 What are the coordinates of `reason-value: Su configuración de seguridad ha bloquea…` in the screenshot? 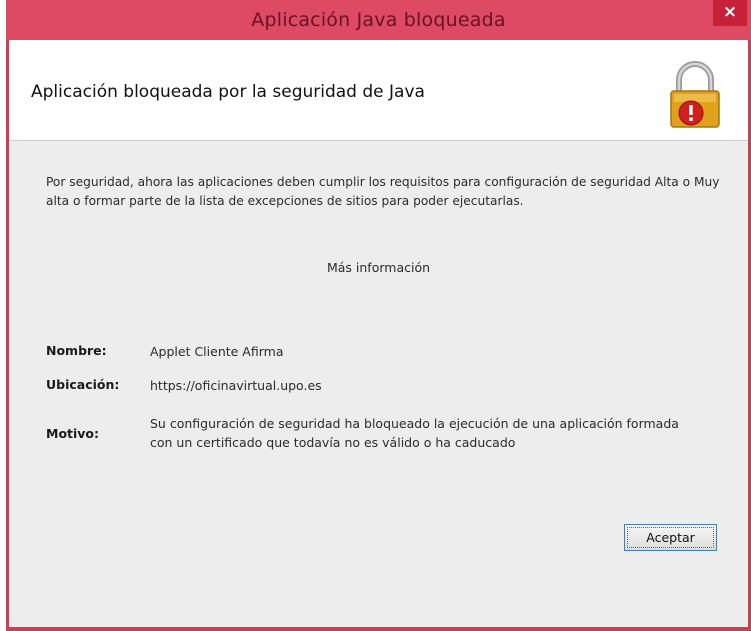 It's located at (414, 433).